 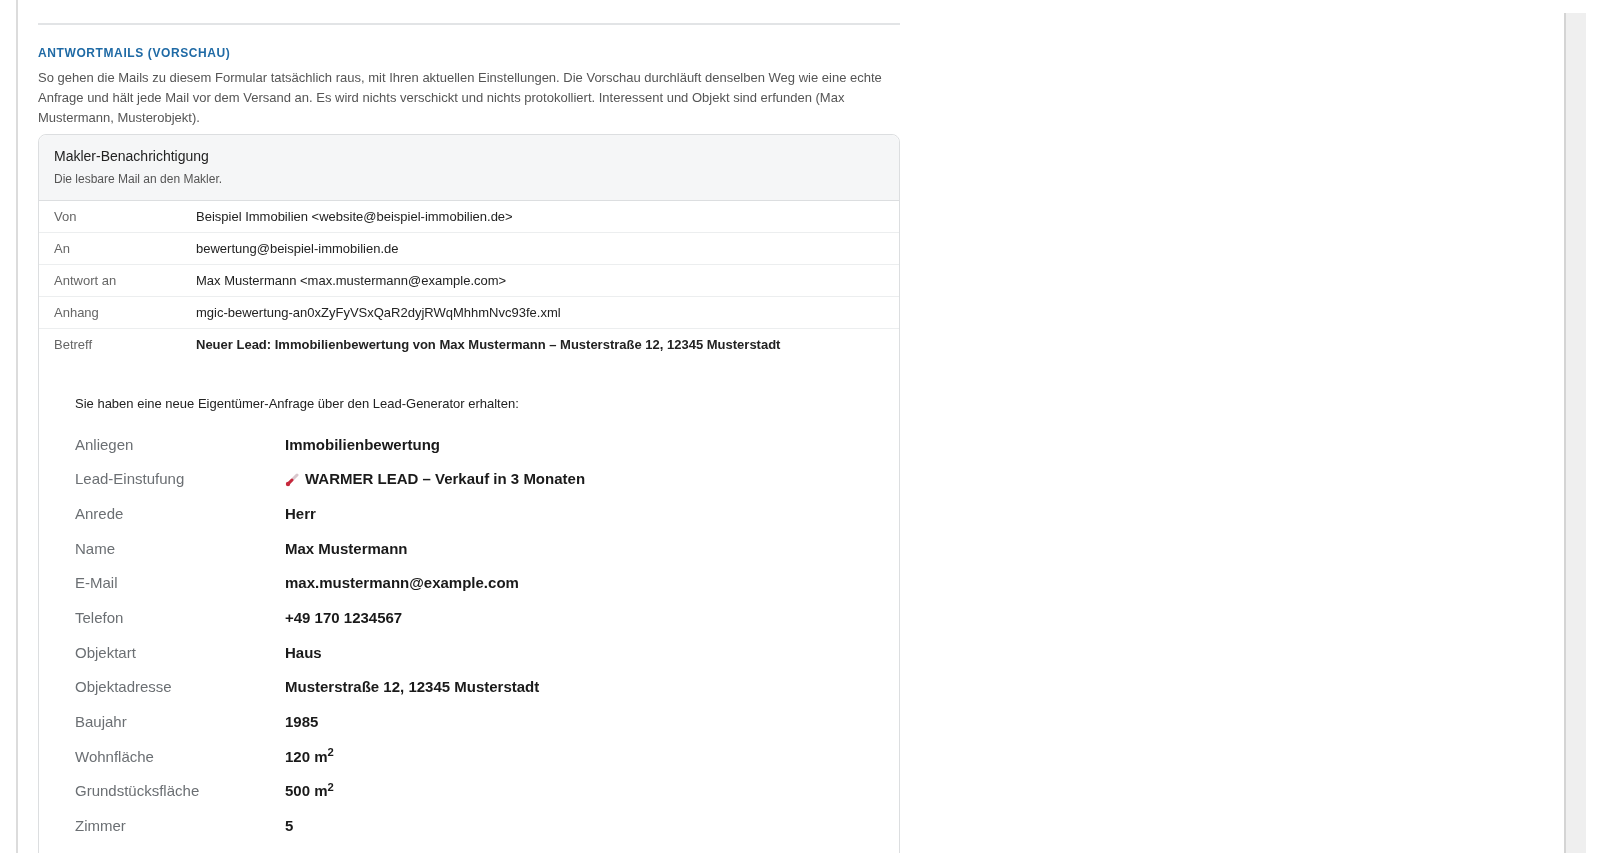 I want to click on header-label: Betreff, so click(x=74, y=345).